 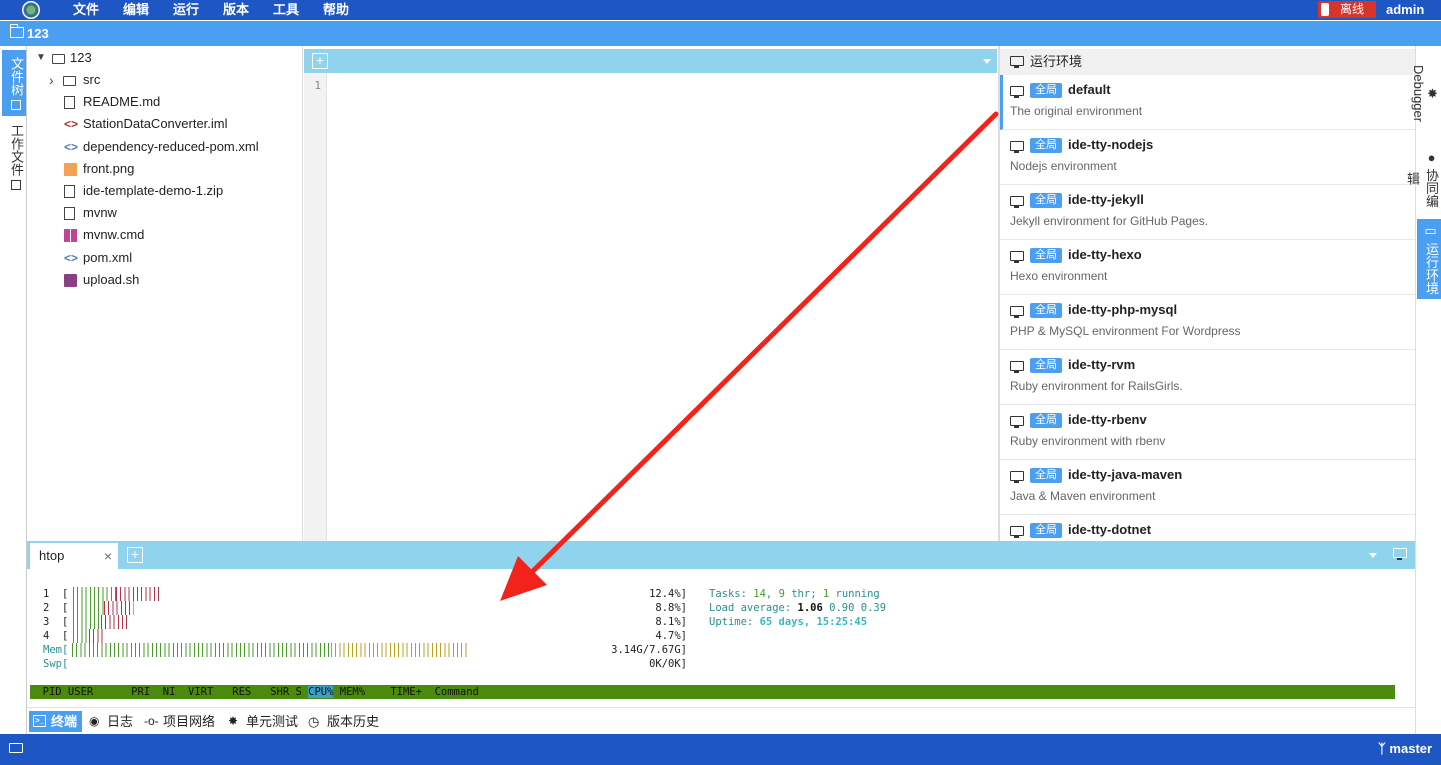 What do you see at coordinates (87, 622) in the screenshot?
I see `cpu-bar-user` at bounding box center [87, 622].